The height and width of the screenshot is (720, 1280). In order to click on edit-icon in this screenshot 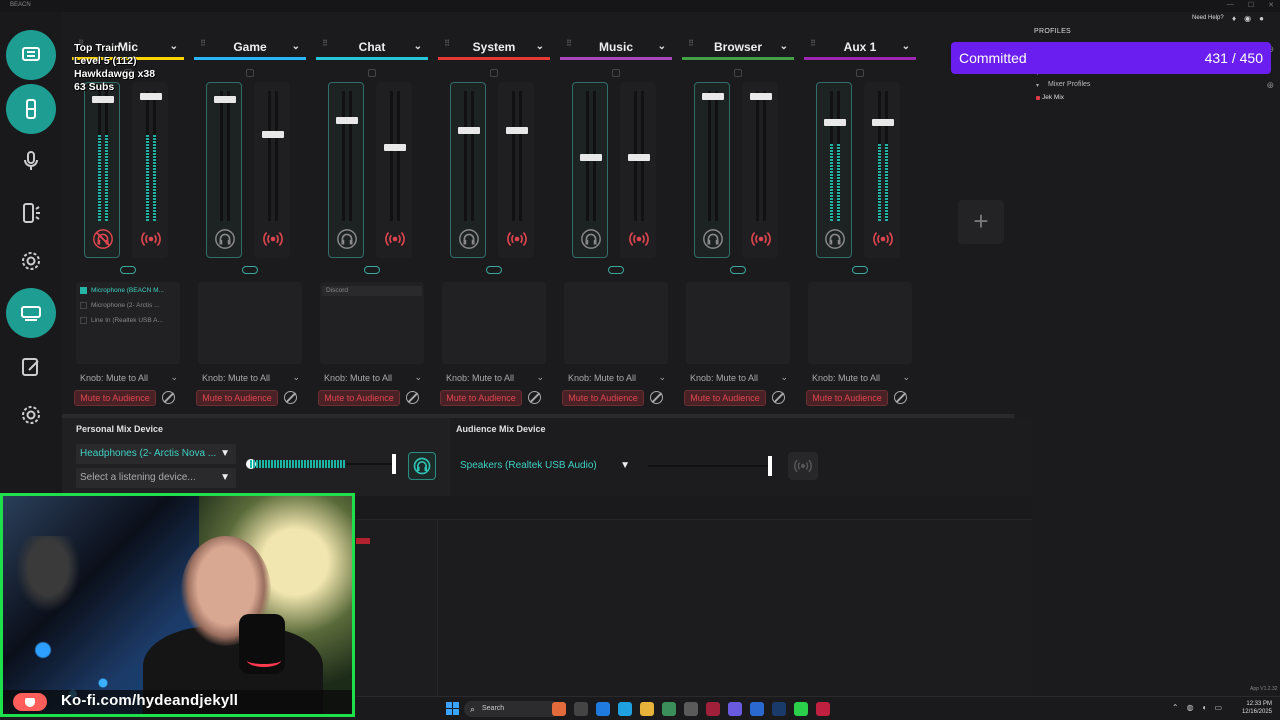, I will do `click(31, 367)`.